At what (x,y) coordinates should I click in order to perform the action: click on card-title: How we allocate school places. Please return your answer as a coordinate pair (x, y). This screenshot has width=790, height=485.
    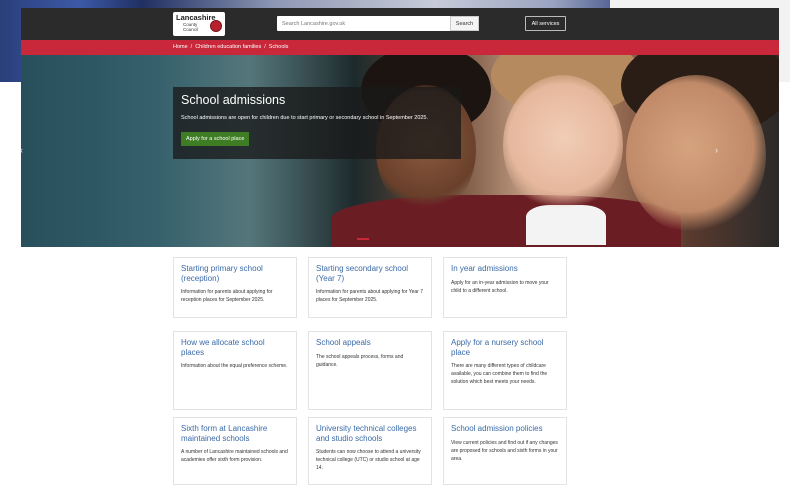
    Looking at the image, I should click on (235, 347).